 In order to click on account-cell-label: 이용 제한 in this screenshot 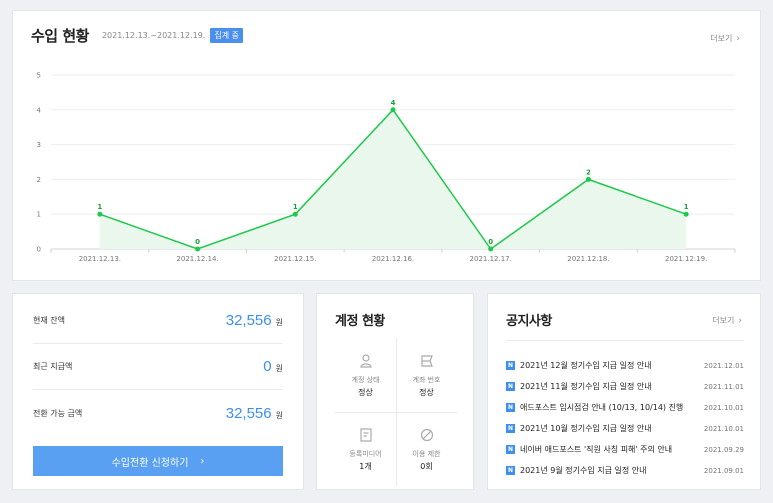, I will do `click(426, 453)`.